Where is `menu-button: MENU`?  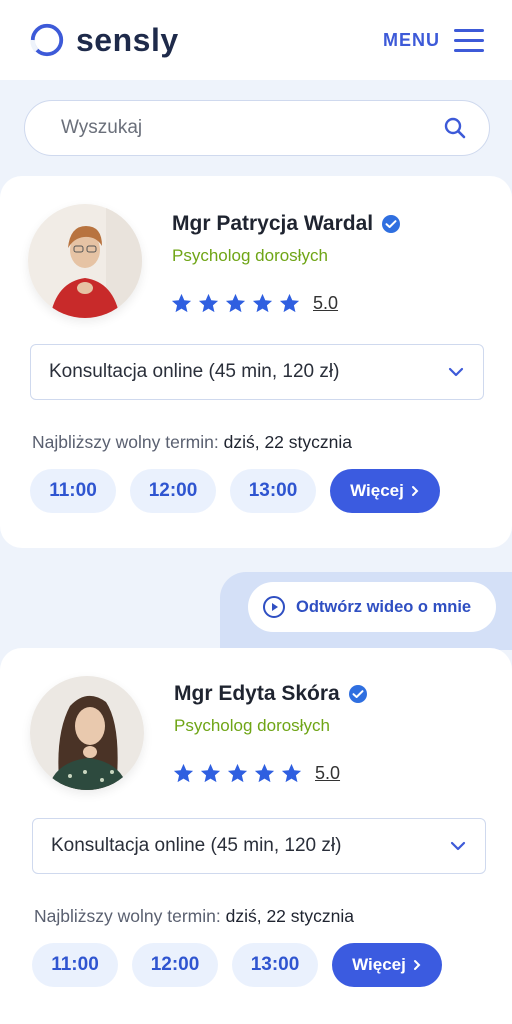
menu-button: MENU is located at coordinates (433, 40).